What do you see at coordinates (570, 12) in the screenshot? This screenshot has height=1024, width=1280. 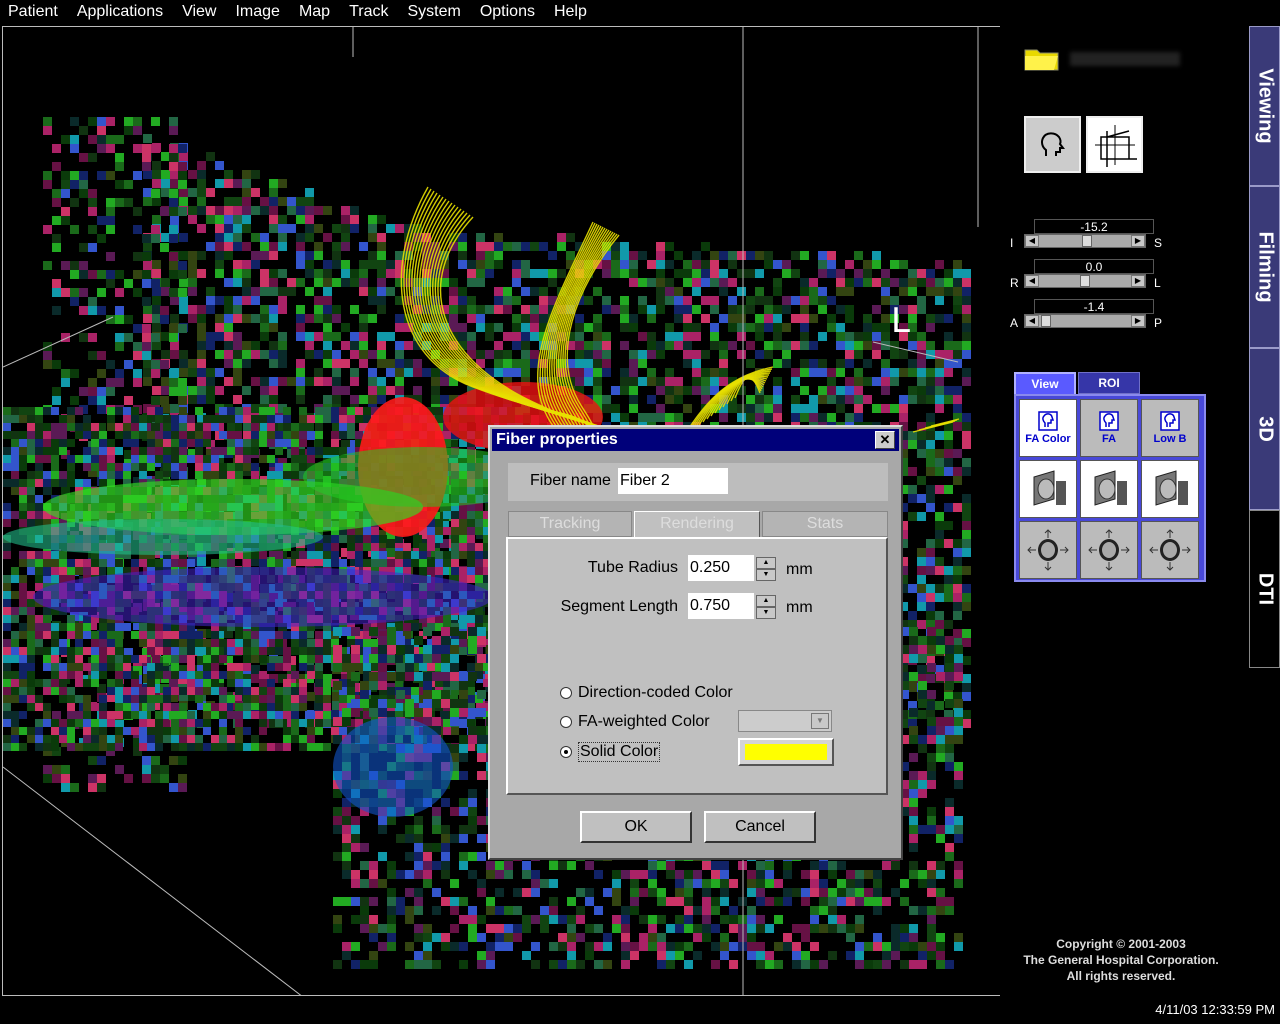 I see `menu-help: Help` at bounding box center [570, 12].